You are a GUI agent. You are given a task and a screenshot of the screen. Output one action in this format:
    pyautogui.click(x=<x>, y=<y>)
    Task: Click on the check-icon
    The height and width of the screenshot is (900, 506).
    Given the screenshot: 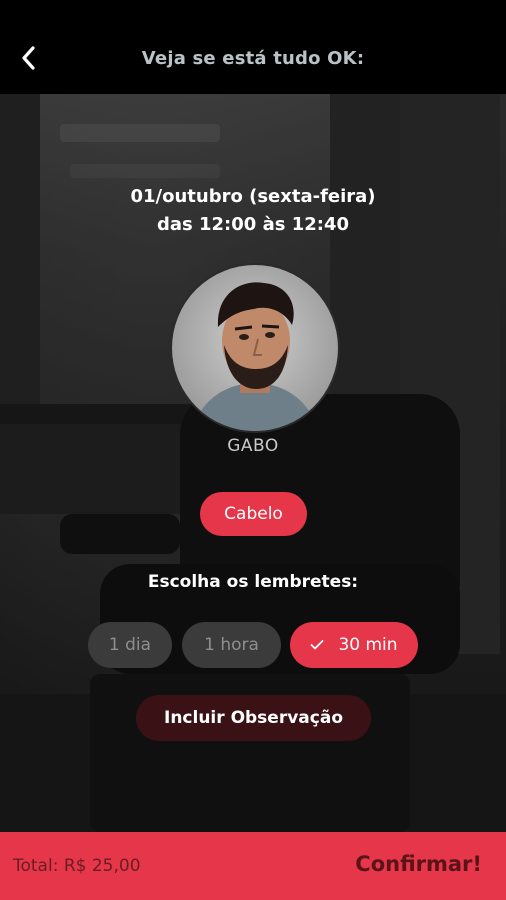 What is the action you would take?
    pyautogui.click(x=317, y=645)
    